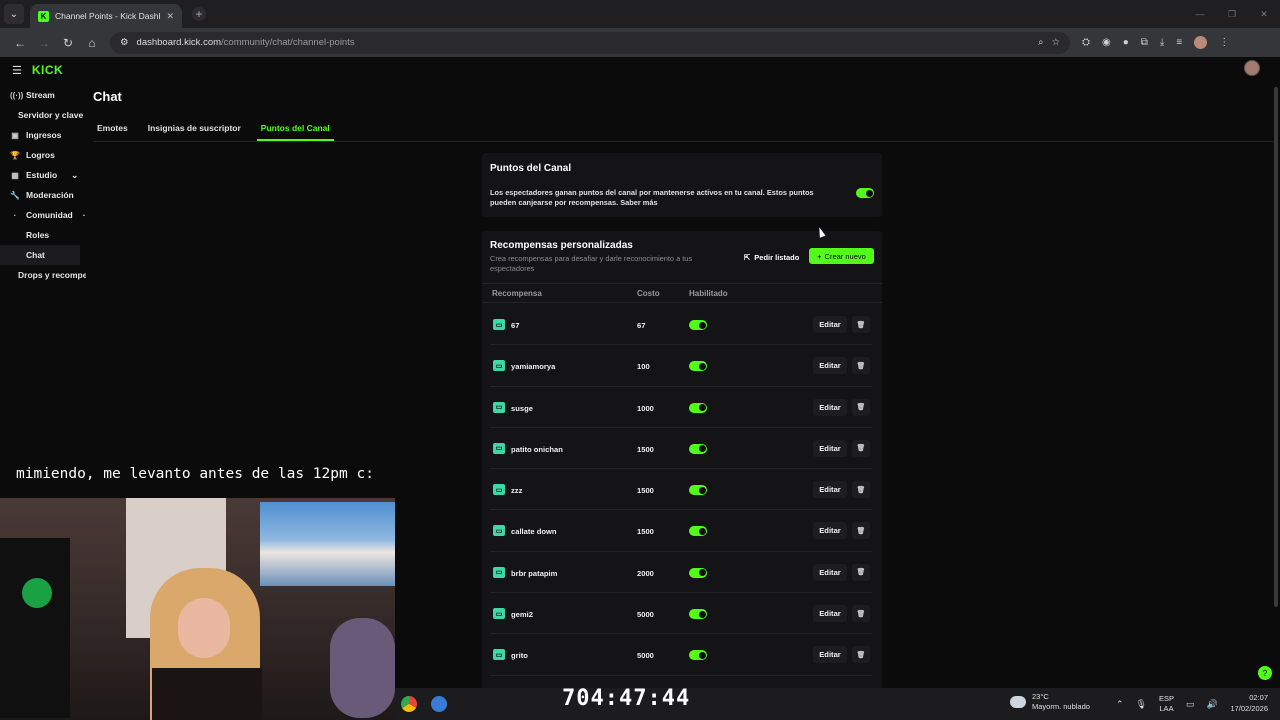  What do you see at coordinates (1141, 704) in the screenshot?
I see `mic-icon: 🎙` at bounding box center [1141, 704].